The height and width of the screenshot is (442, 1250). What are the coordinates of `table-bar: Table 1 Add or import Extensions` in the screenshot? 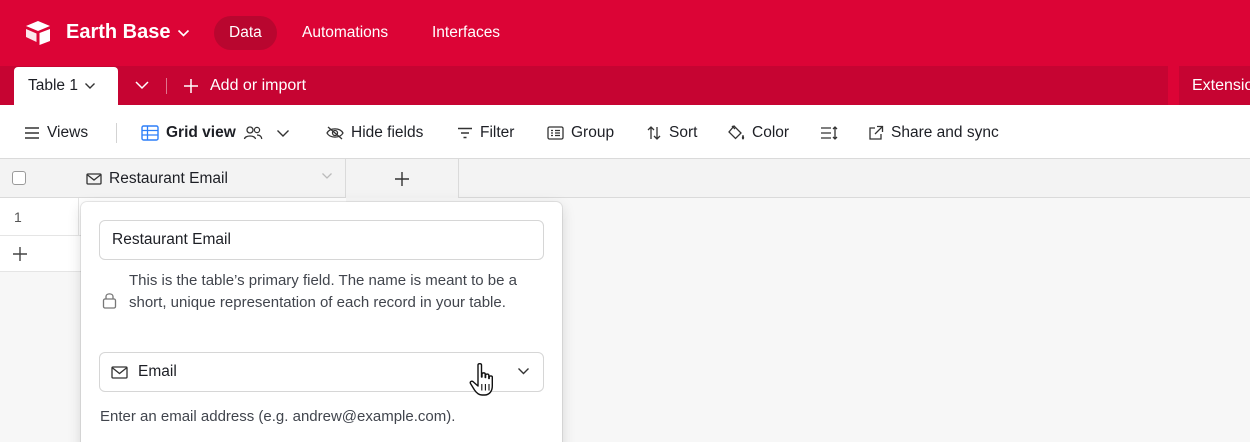 It's located at (625, 85).